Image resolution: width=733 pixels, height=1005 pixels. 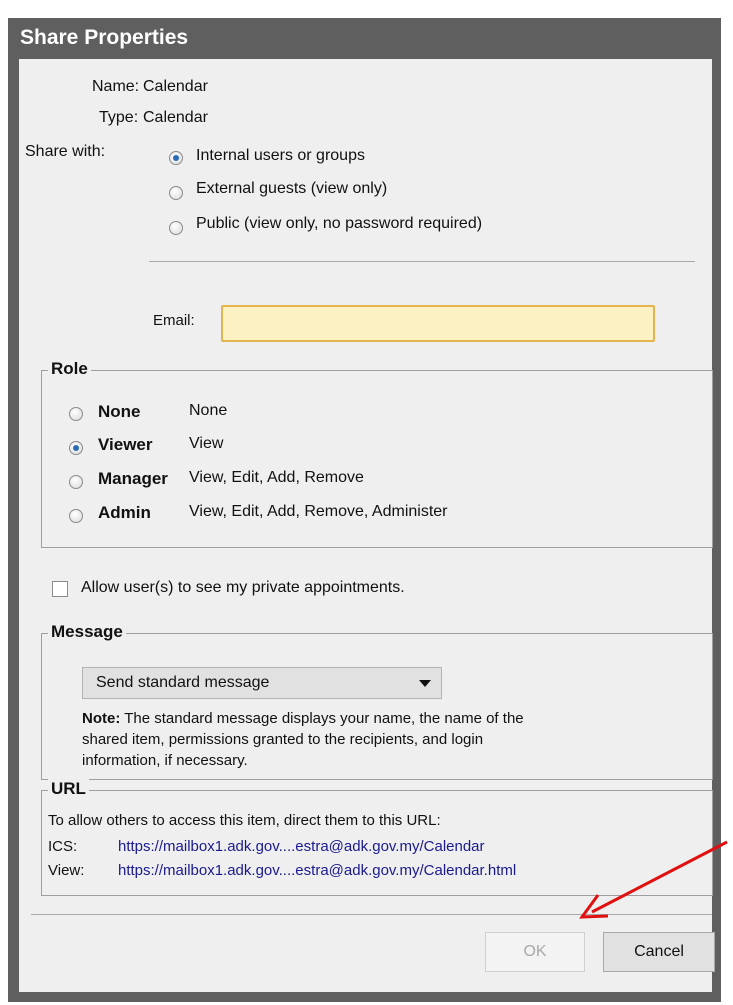 I want to click on role-manager-desc: View, Edit, Add, Remove, so click(x=276, y=477).